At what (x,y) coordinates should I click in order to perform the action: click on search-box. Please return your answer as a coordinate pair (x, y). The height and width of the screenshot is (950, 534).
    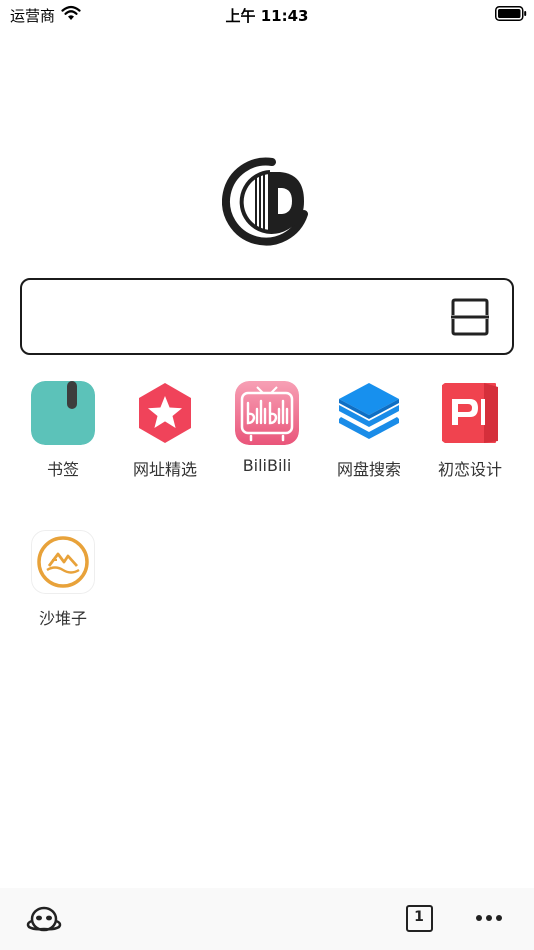
    Looking at the image, I should click on (267, 316).